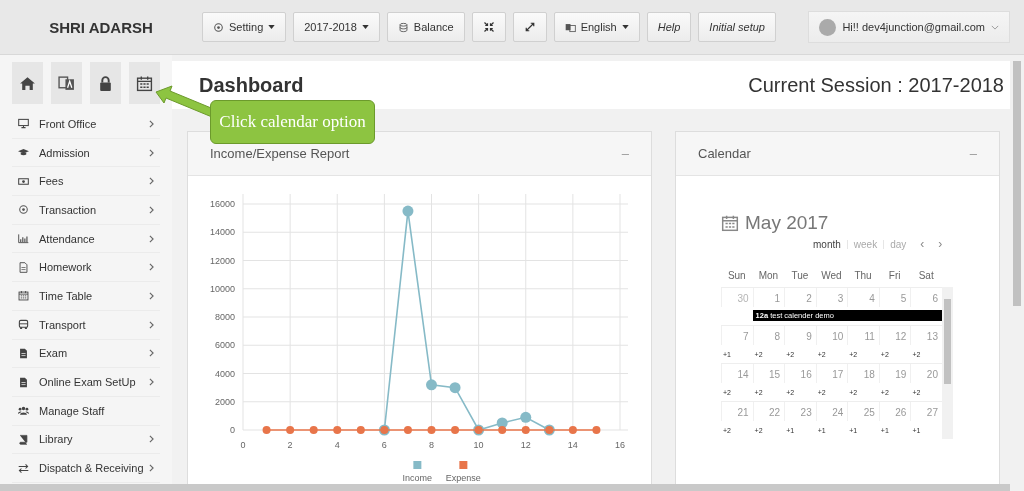 The image size is (1024, 491). I want to click on compress-button, so click(488, 27).